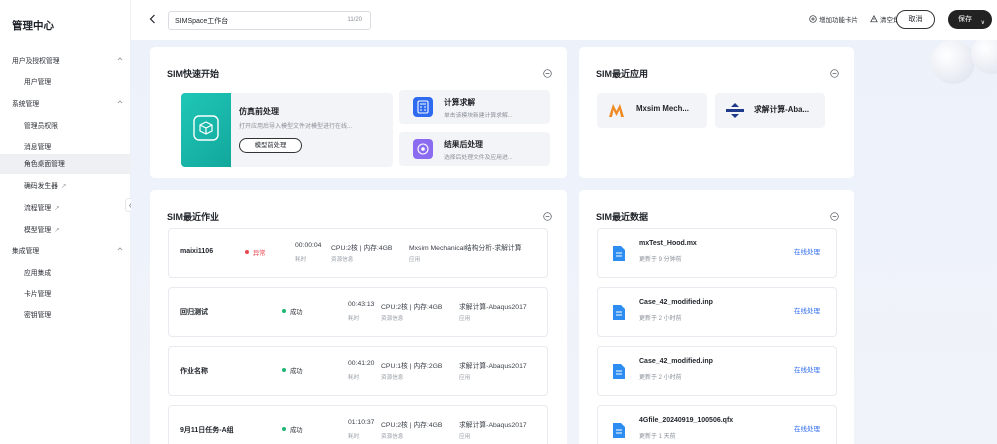 The image size is (997, 444). I want to click on sidebar-group-user-auth: 用户及授权管理, so click(65, 61).